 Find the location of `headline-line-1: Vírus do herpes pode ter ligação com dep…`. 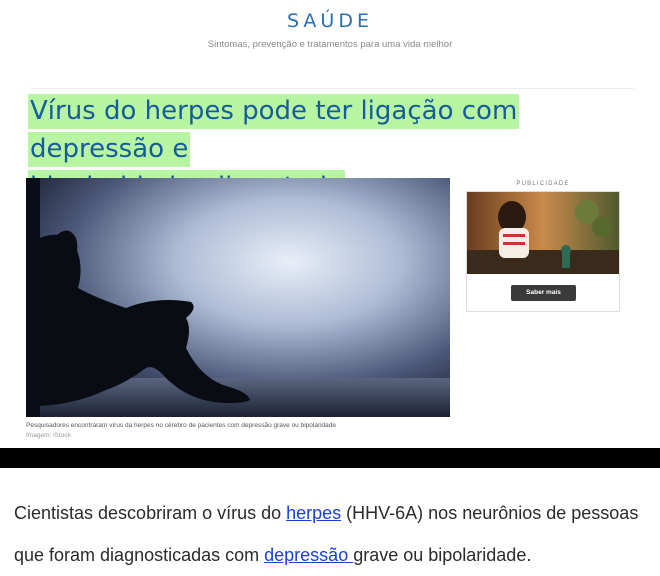

headline-line-1: Vírus do herpes pode ter ligação com dep… is located at coordinates (274, 130).